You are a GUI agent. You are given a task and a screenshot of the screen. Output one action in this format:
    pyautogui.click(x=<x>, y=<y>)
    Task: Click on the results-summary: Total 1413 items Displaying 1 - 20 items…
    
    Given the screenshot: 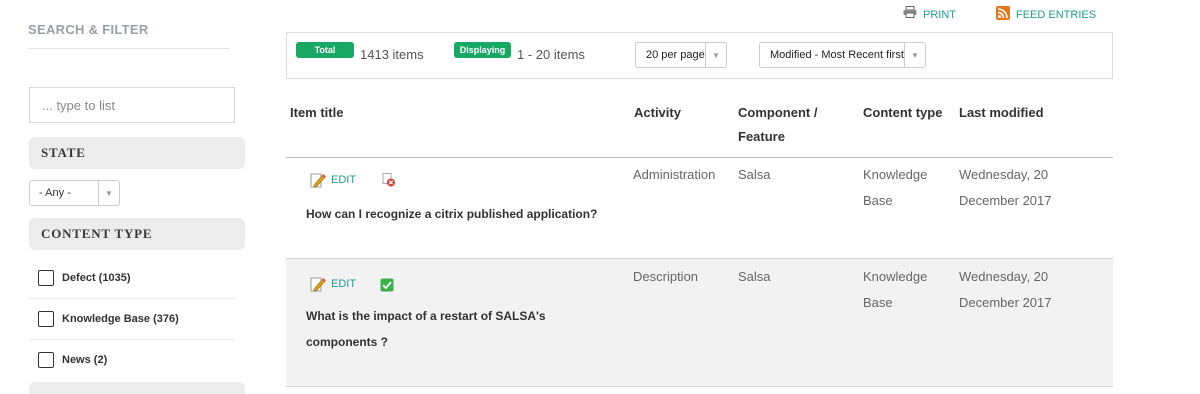 What is the action you would take?
    pyautogui.click(x=699, y=55)
    